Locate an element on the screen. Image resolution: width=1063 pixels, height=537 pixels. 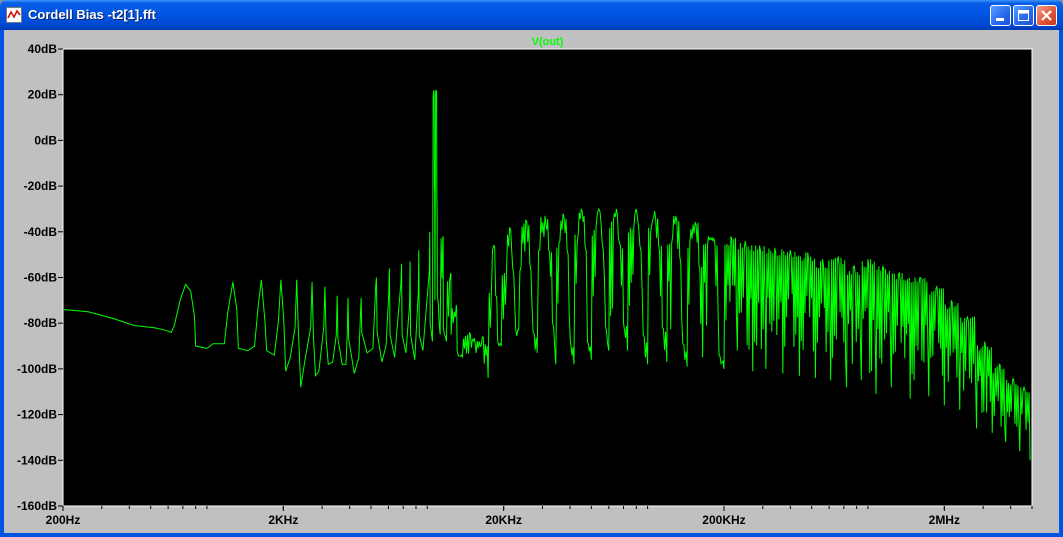
maximize-button is located at coordinates (1023, 15).